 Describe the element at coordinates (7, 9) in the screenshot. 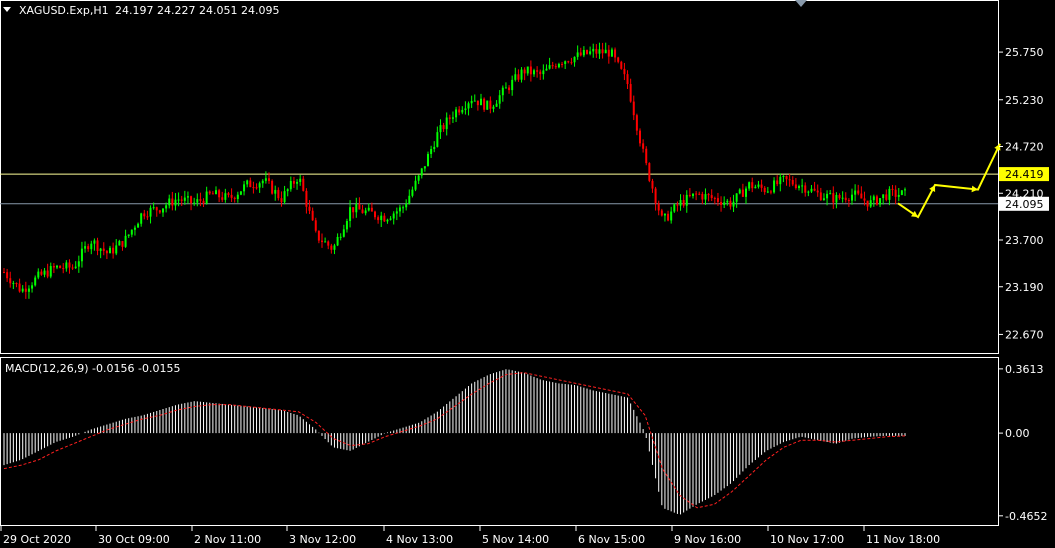

I see `dropdown-triangle-icon` at that location.